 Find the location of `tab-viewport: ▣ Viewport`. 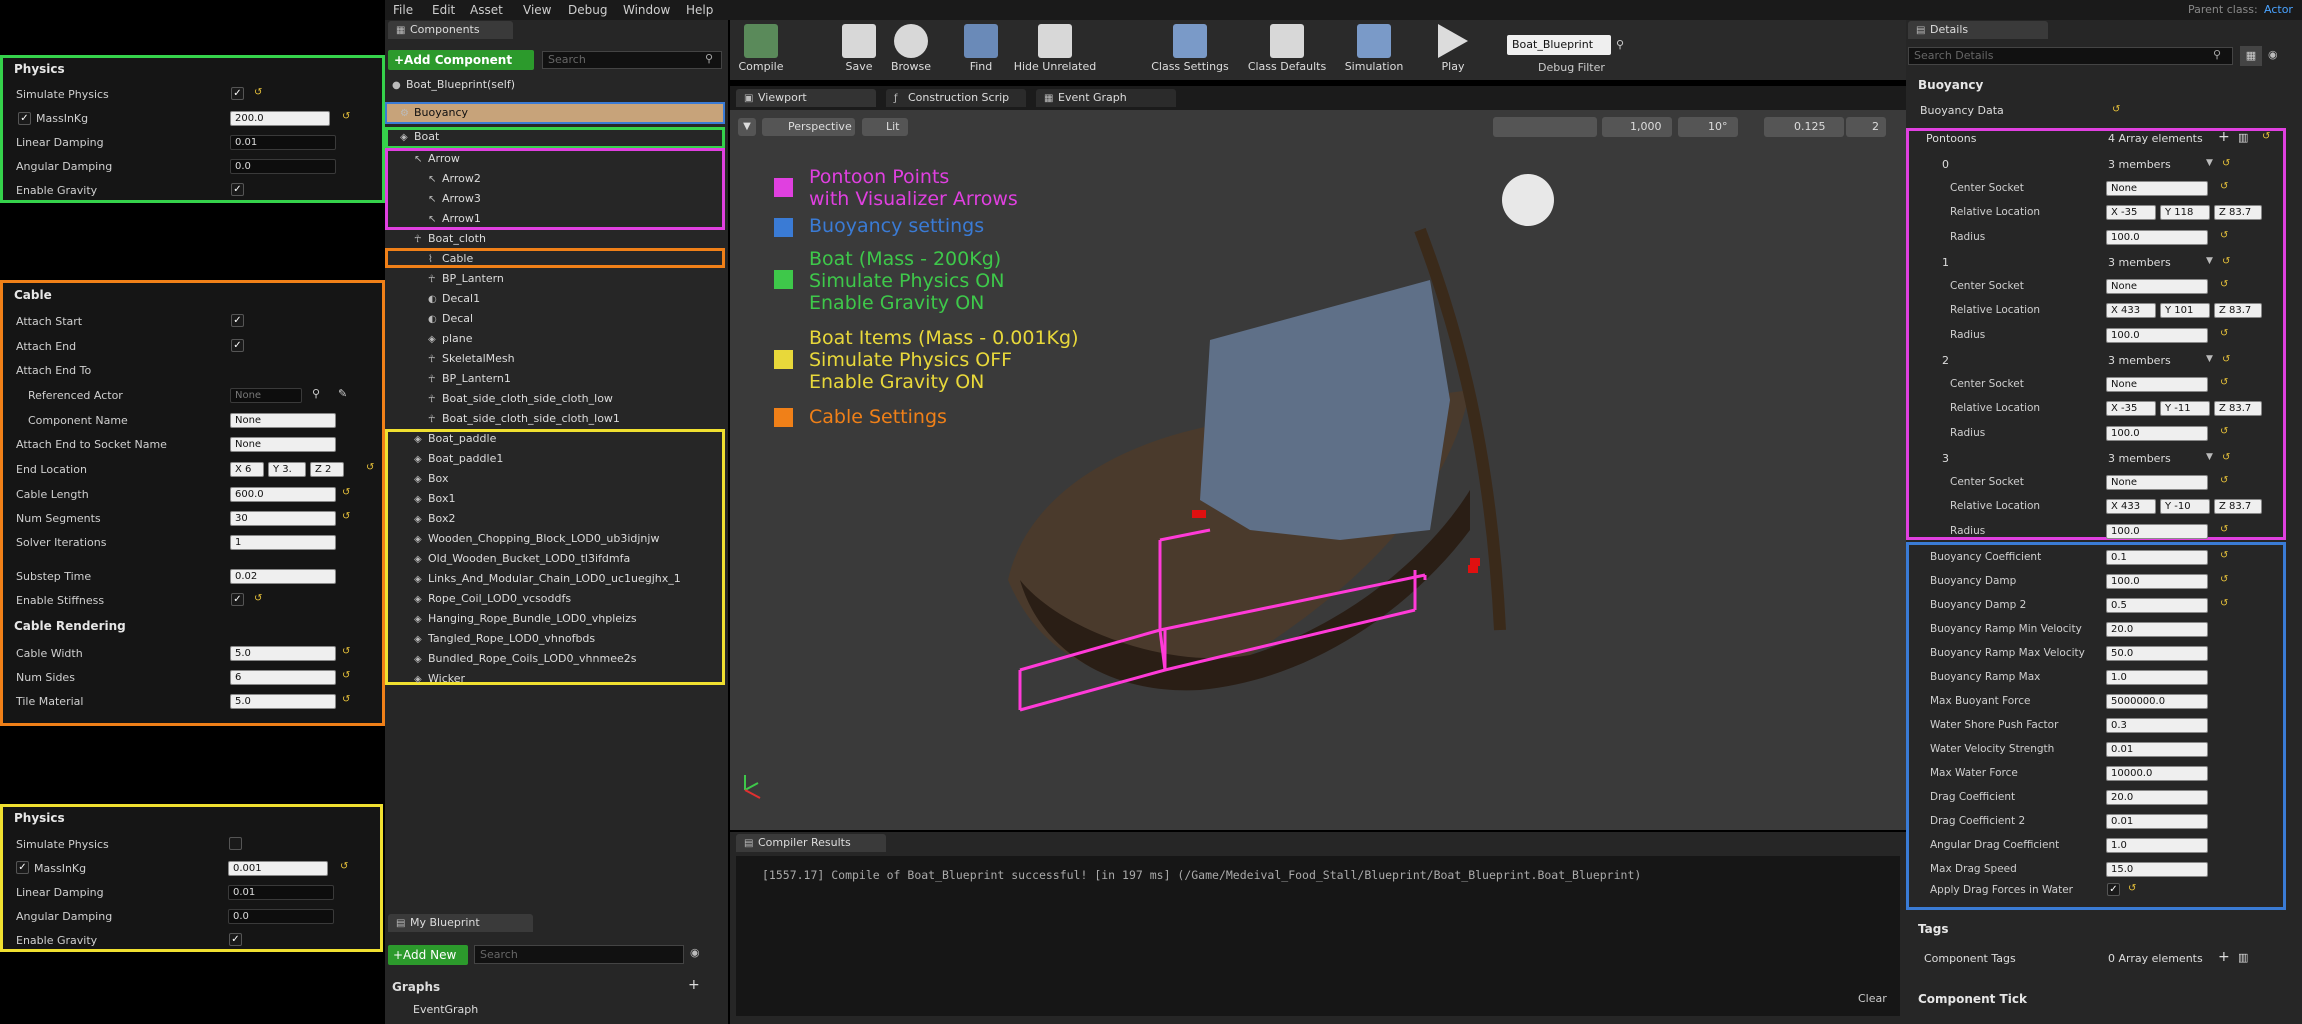

tab-viewport: ▣ Viewport is located at coordinates (806, 98).